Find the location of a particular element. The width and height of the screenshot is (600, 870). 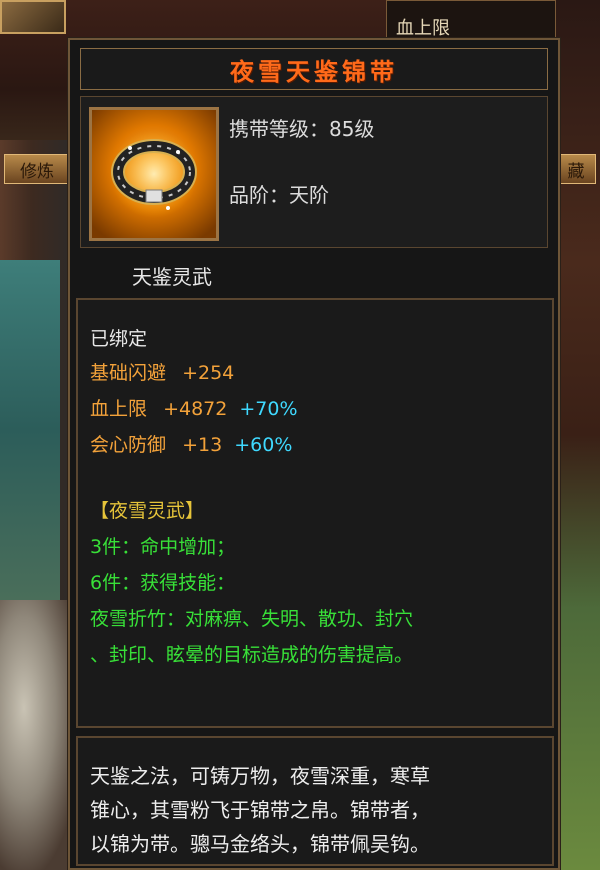

attribute-bonus: +60% is located at coordinates (263, 445).